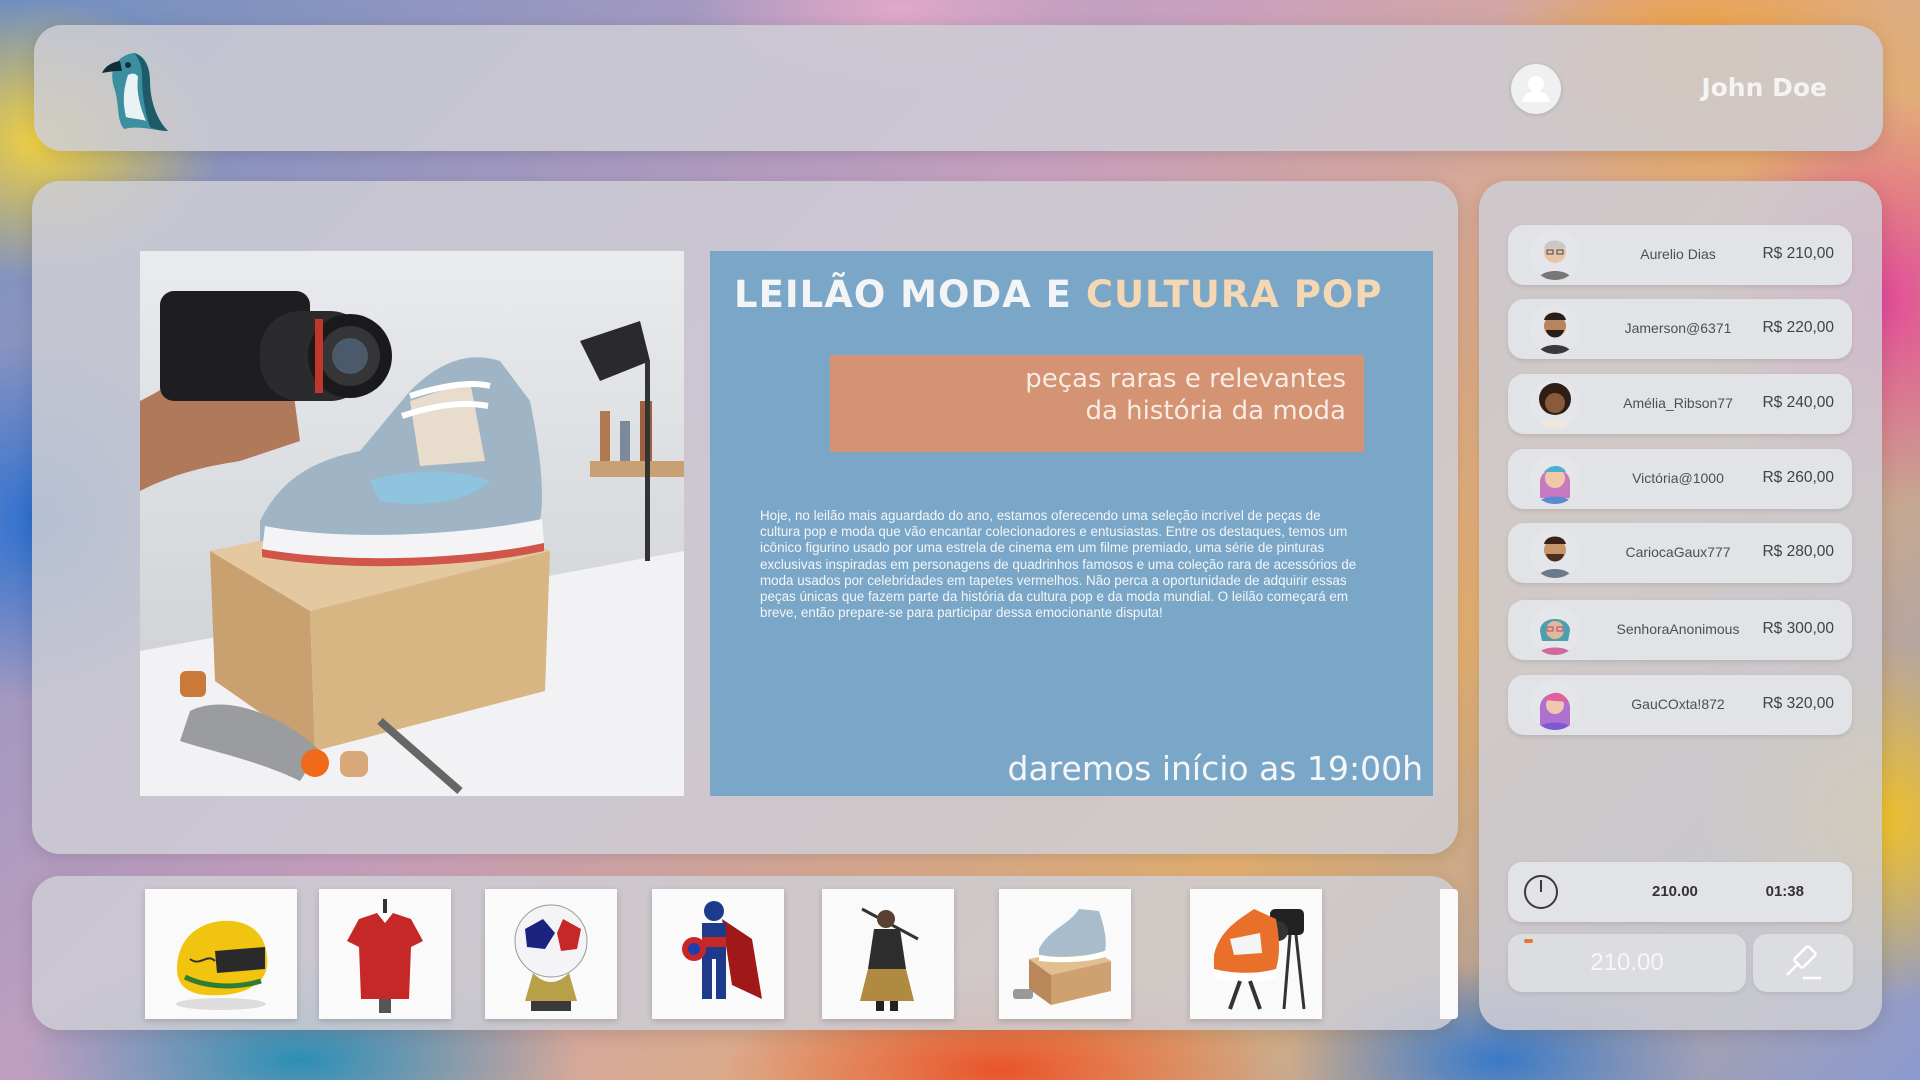 The height and width of the screenshot is (1080, 1920). Describe the element at coordinates (551, 954) in the screenshot. I see `ball-trophy-thumbnail` at that location.